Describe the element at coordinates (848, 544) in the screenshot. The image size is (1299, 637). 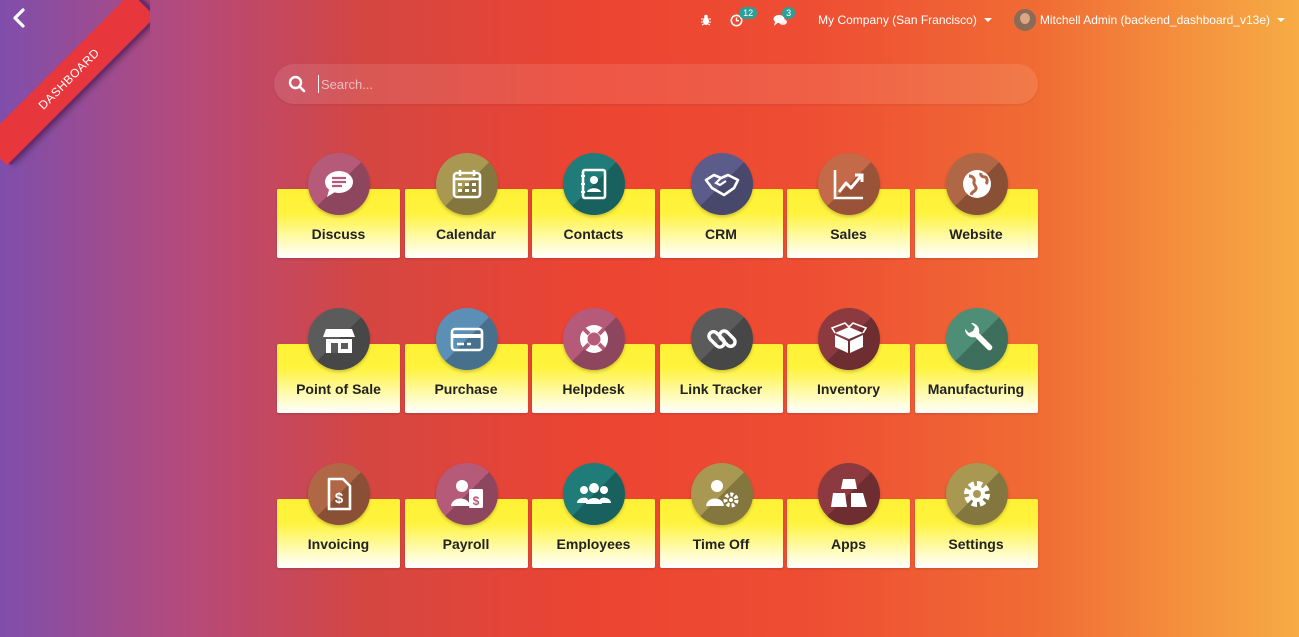
I see `app-label: Apps` at that location.